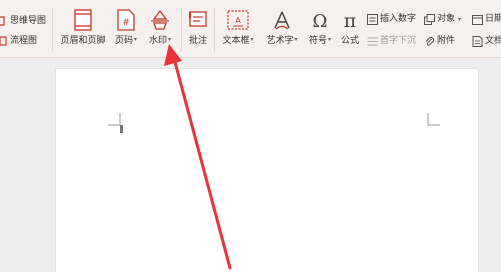 Image resolution: width=501 pixels, height=272 pixels. I want to click on formula-label: 公式, so click(349, 41).